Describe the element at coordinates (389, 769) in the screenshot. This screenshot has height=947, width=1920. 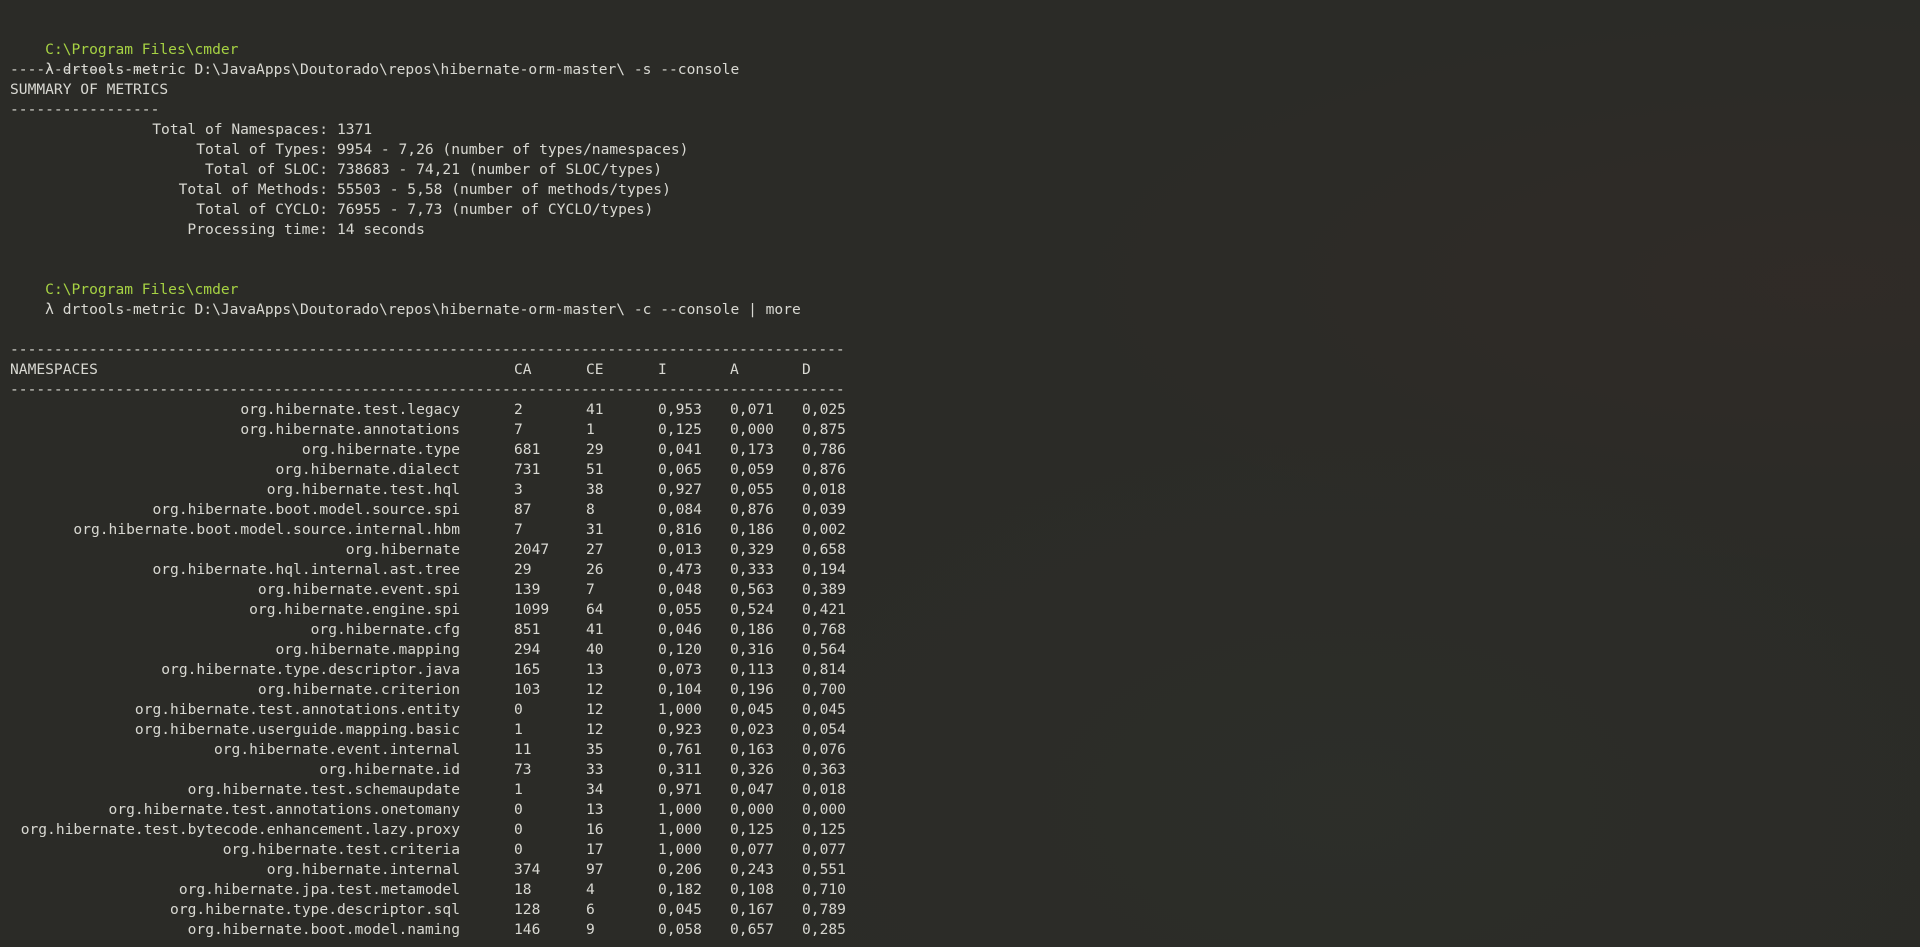
I see `namespace-cell: org.hibernate.id` at that location.